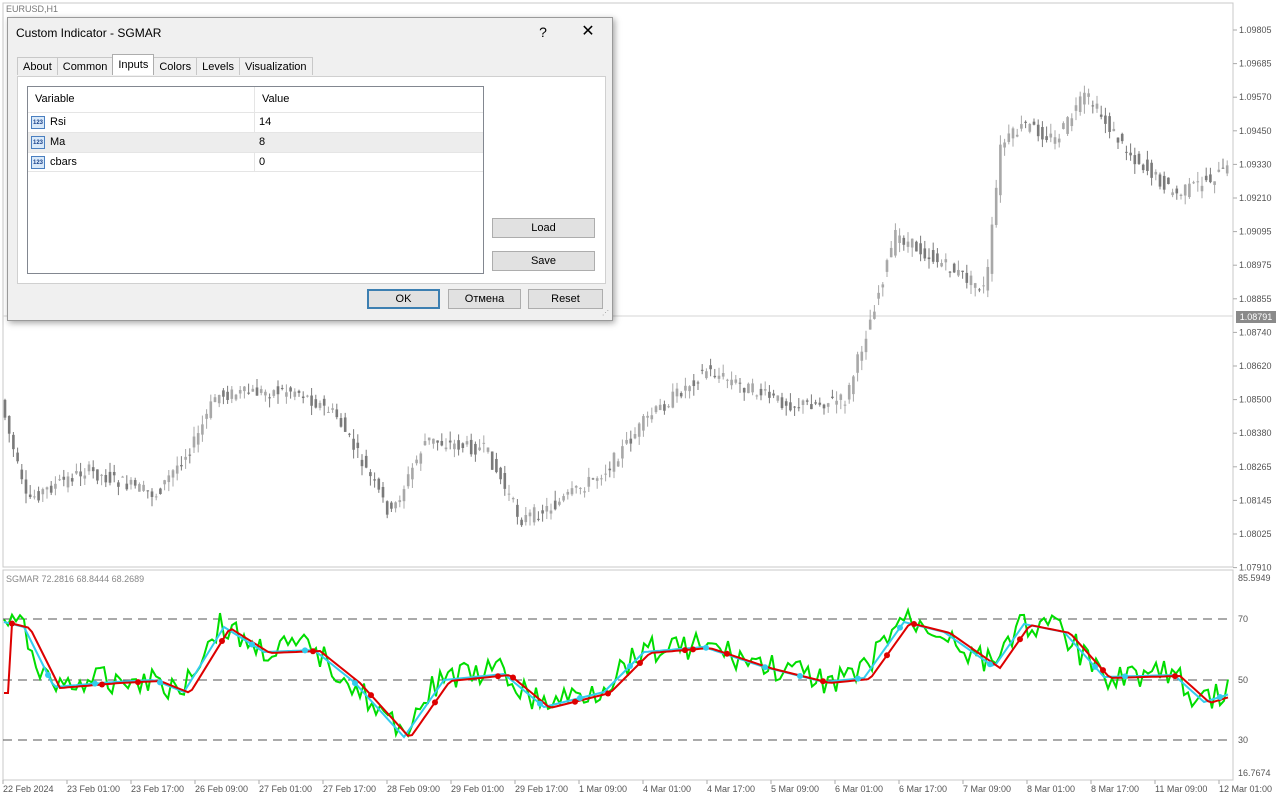 This screenshot has width=1280, height=800. Describe the element at coordinates (221, 789) in the screenshot. I see `time-axis-label: 26 Feb 09:00` at that location.